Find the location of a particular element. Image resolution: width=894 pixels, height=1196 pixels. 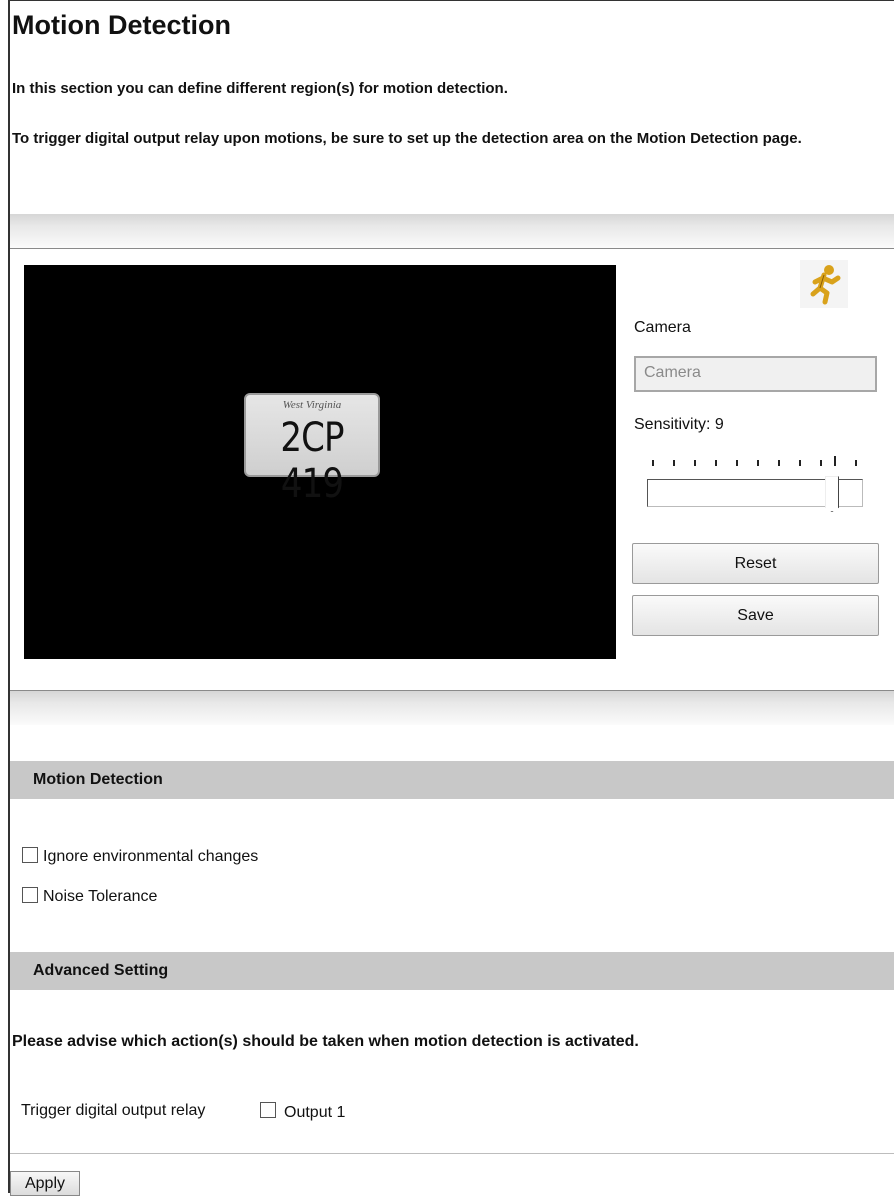

camera-label: Camera is located at coordinates (662, 327).